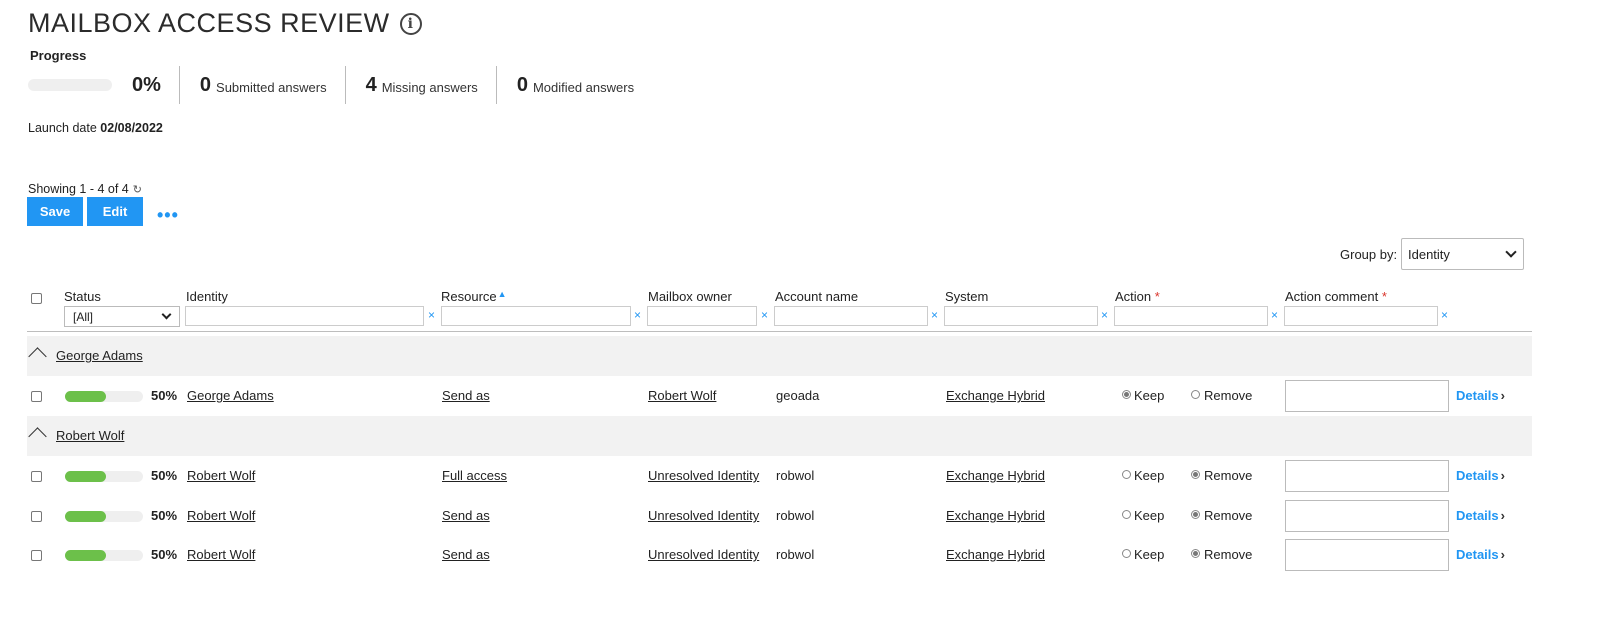 This screenshot has width=1621, height=632. I want to click on group-name: George Adams, so click(99, 355).